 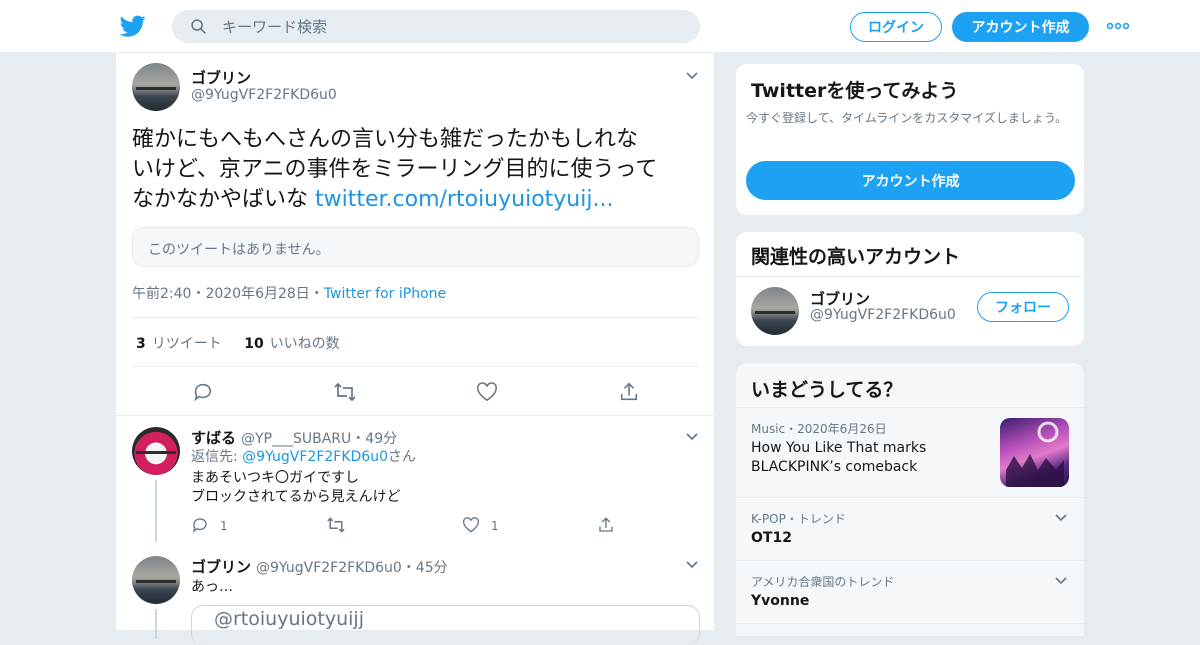 I want to click on link-card-text: @rtoiuyuiotyuijj, so click(x=289, y=619).